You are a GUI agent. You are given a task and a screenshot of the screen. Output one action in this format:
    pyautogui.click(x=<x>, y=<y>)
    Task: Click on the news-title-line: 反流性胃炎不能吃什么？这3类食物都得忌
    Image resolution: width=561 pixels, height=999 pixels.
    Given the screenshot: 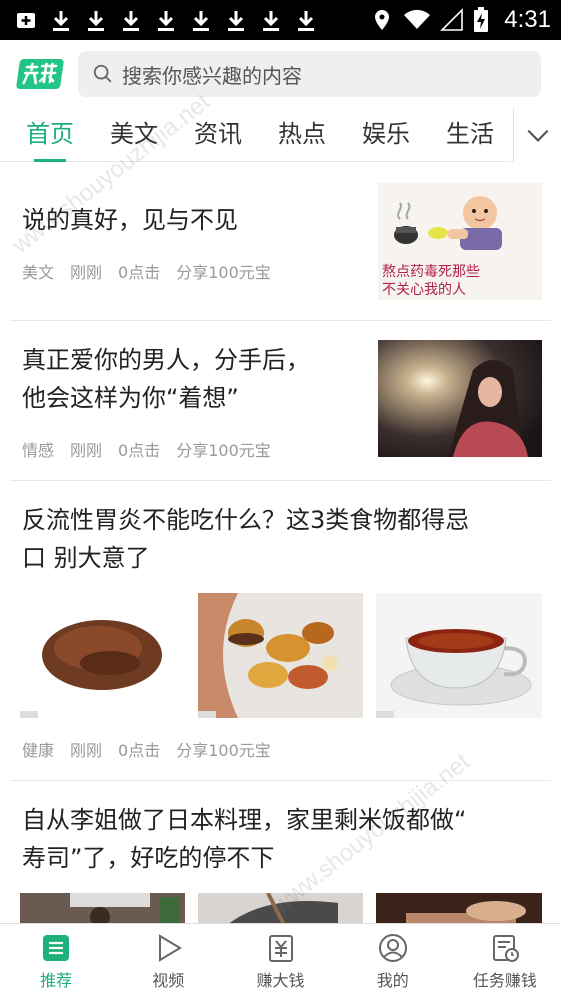 What is the action you would take?
    pyautogui.click(x=246, y=520)
    